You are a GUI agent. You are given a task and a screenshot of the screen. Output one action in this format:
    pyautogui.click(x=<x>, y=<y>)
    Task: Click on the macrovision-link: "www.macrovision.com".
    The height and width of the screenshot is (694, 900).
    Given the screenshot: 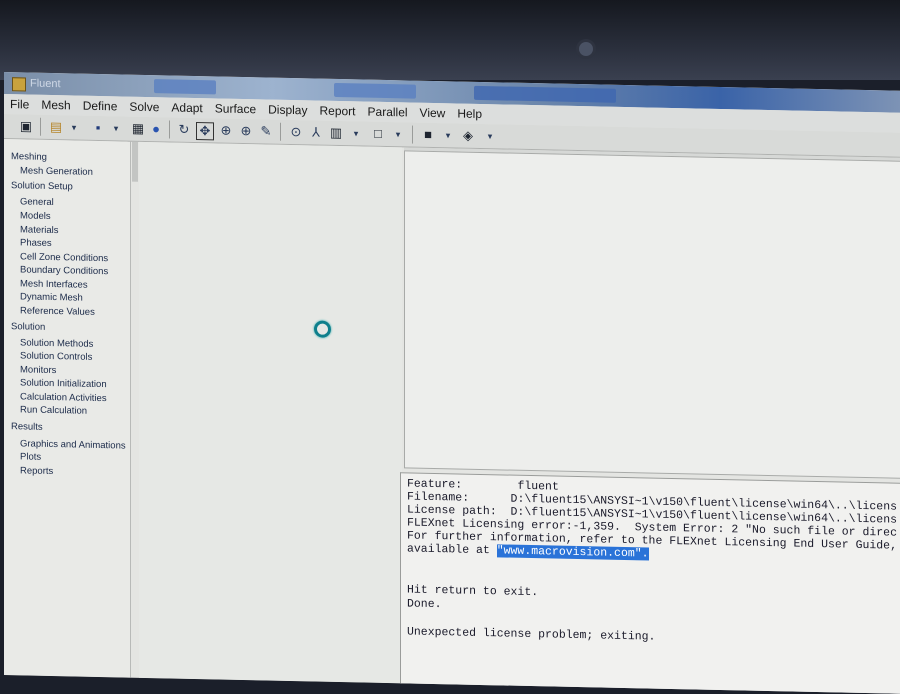 What is the action you would take?
    pyautogui.click(x=572, y=552)
    